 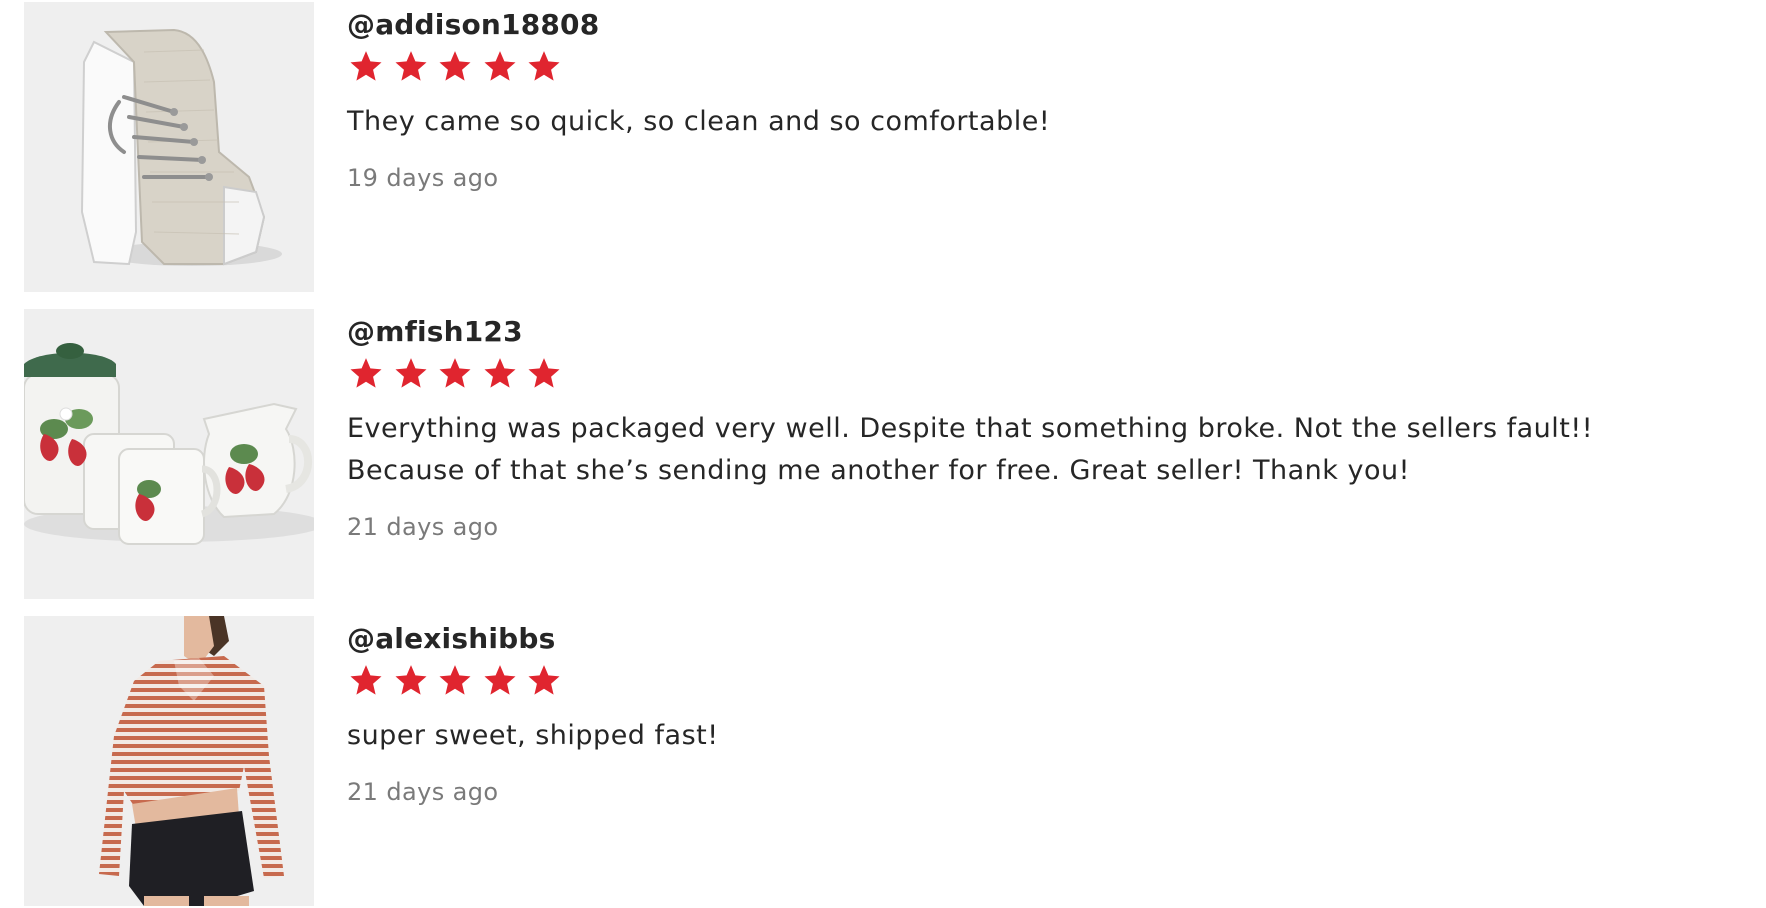 I want to click on strawberry-ceramics-photo-icon, so click(x=169, y=454).